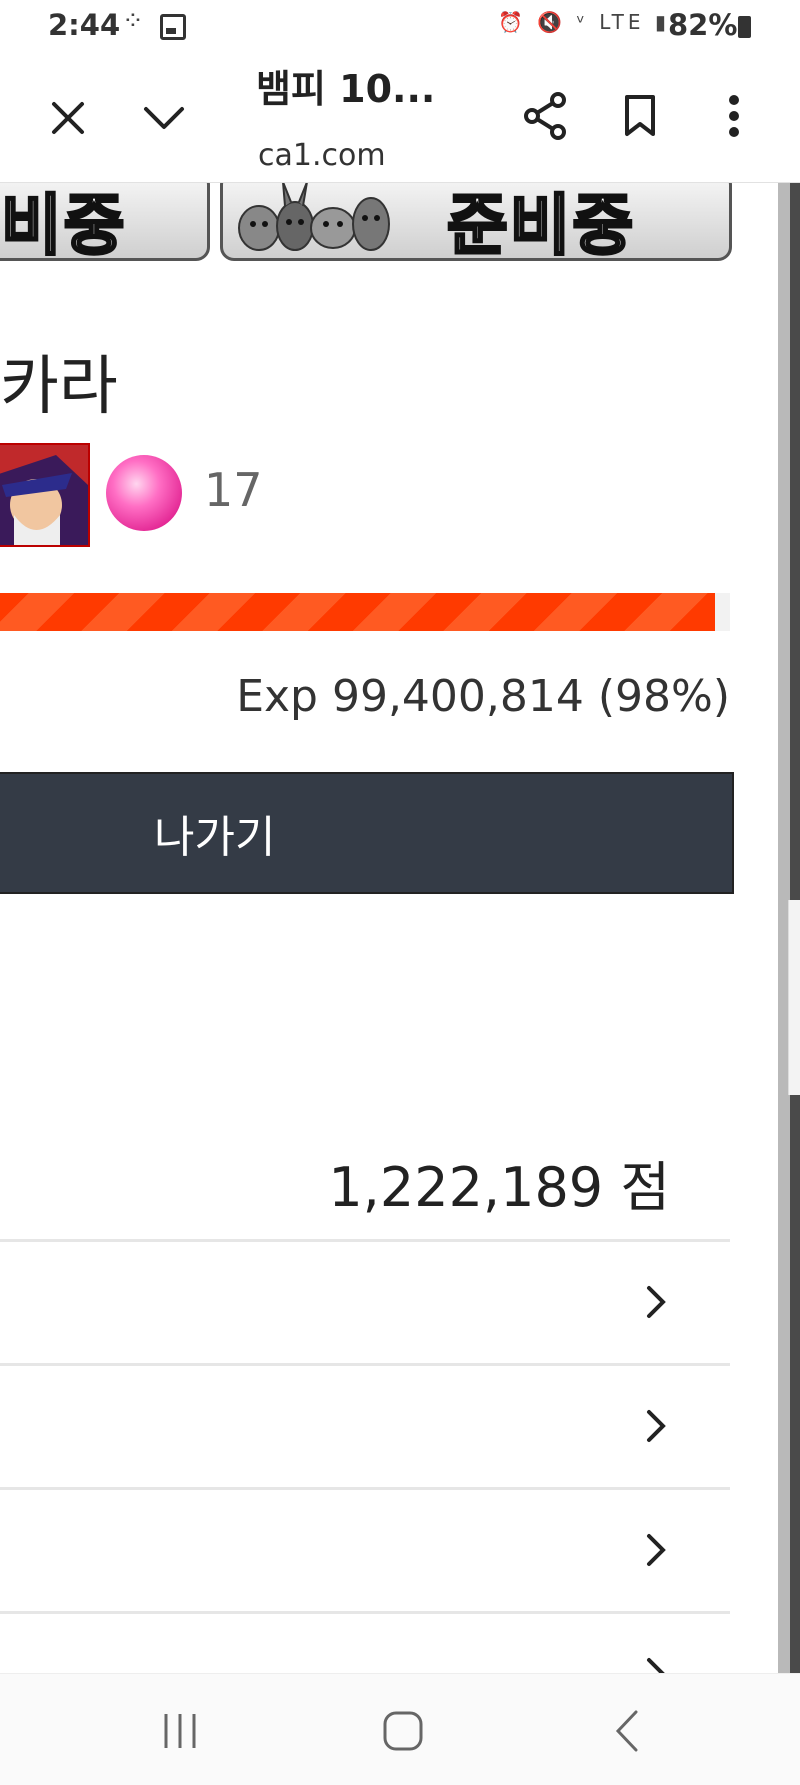 The width and height of the screenshot is (800, 1785). Describe the element at coordinates (233, 490) in the screenshot. I see `character-level: 17` at that location.